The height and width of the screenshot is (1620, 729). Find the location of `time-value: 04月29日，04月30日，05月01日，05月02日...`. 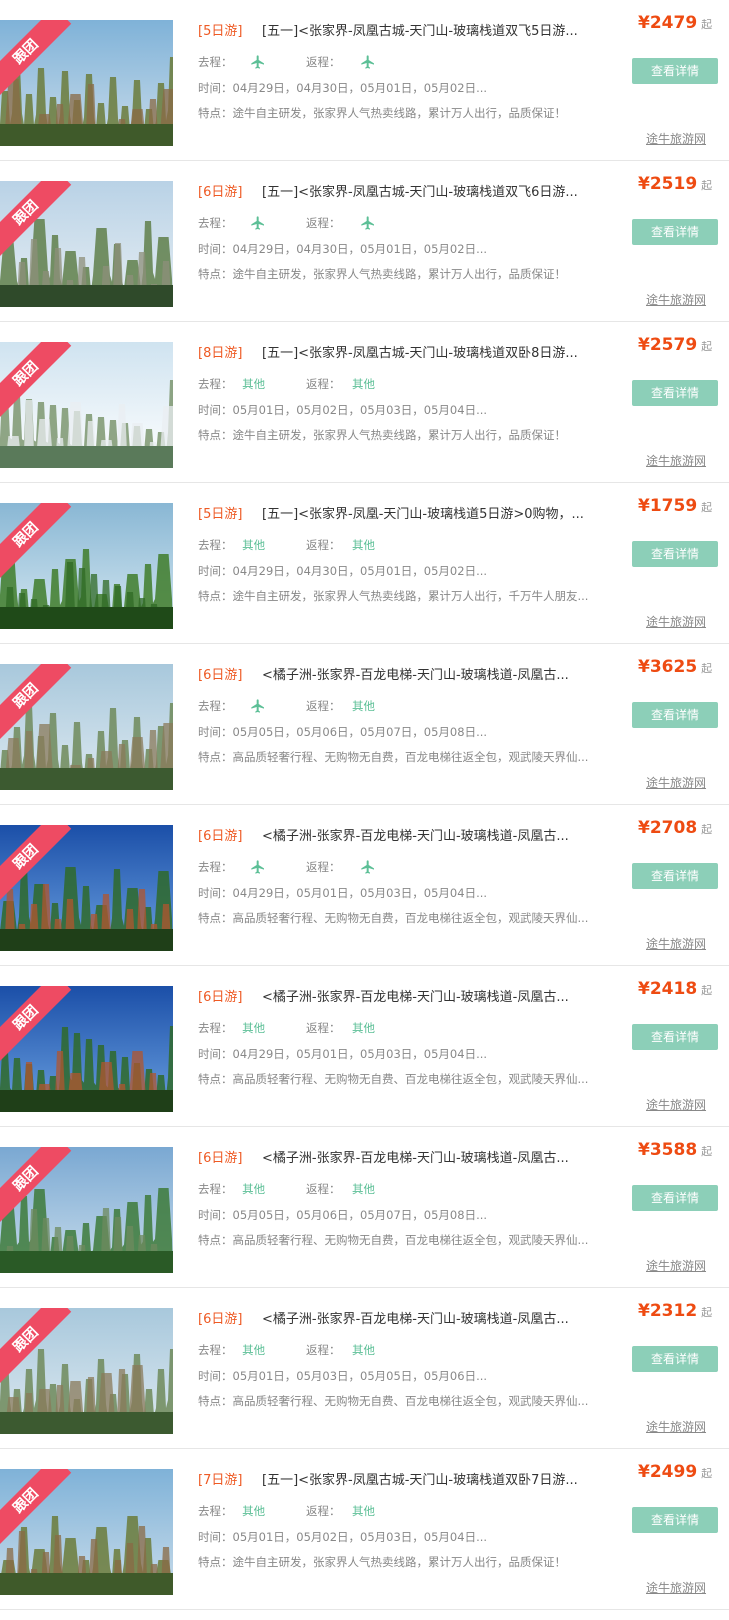

time-value: 04月29日，04月30日，05月01日，05月02日... is located at coordinates (360, 249).